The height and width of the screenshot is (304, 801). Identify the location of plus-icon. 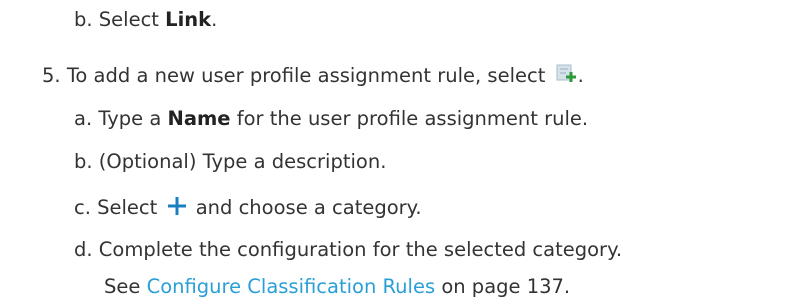
(177, 206).